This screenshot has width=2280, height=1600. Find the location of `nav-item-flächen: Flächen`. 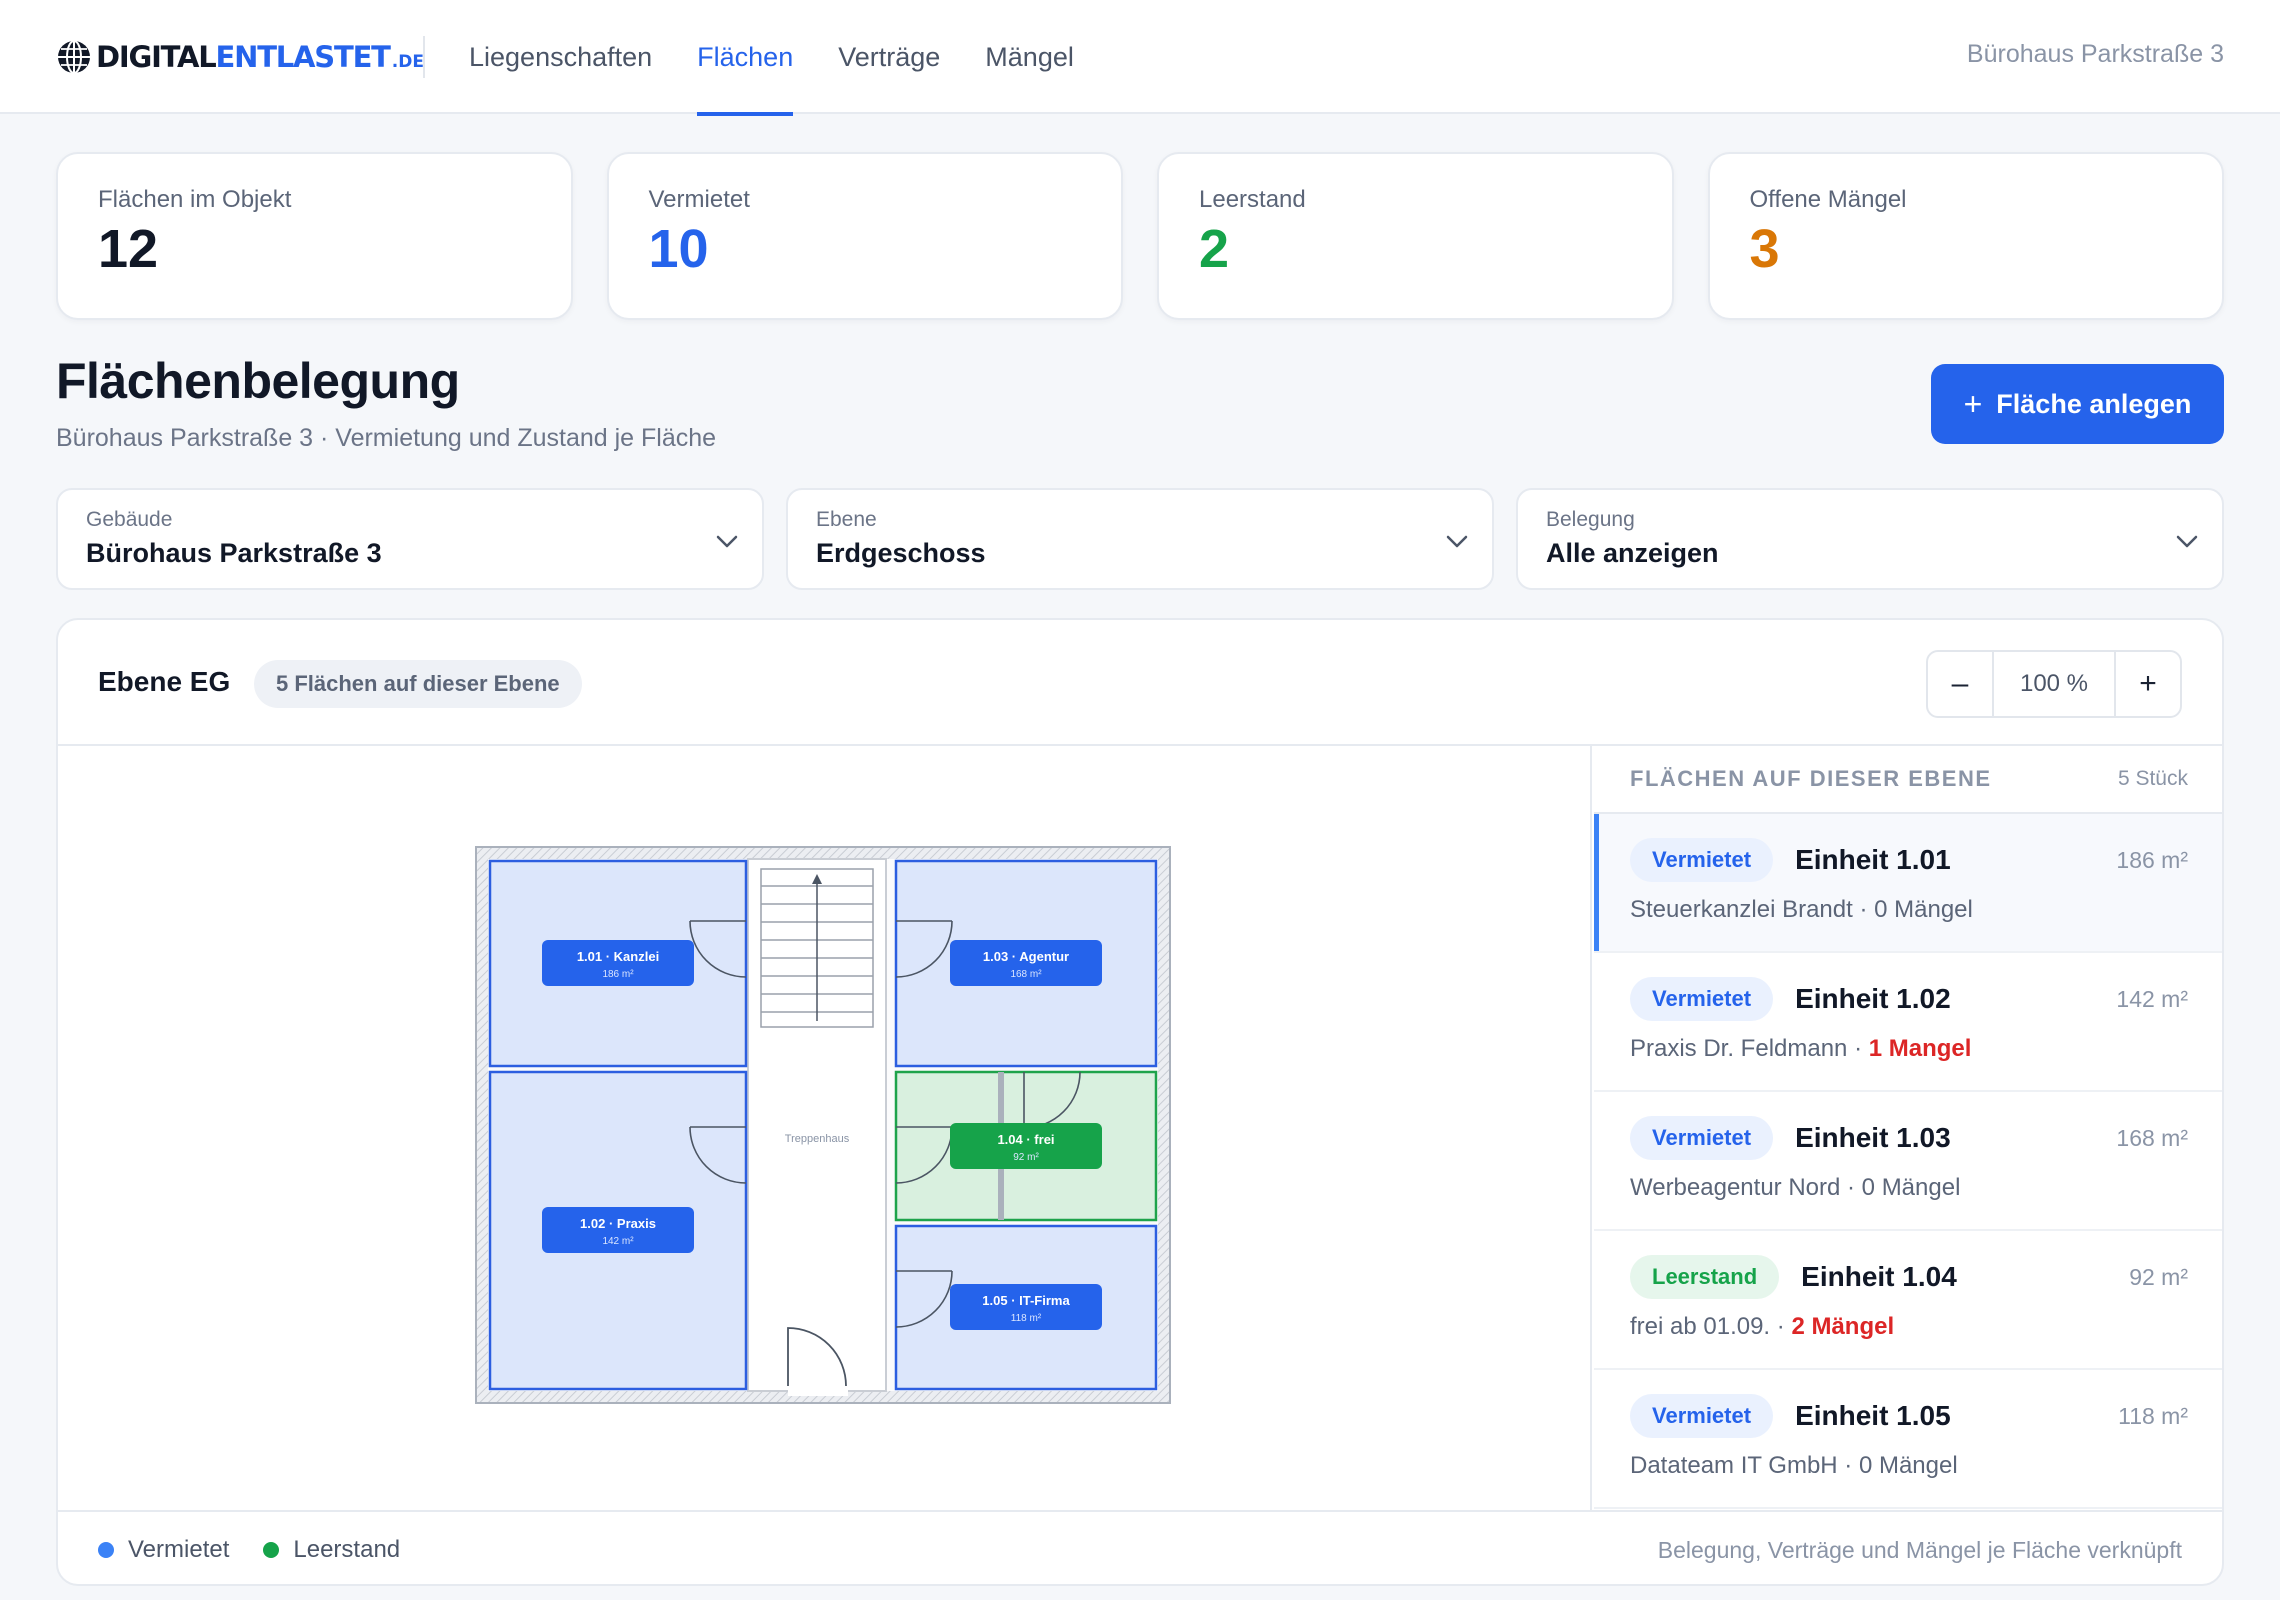

nav-item-flächen: Flächen is located at coordinates (745, 58).